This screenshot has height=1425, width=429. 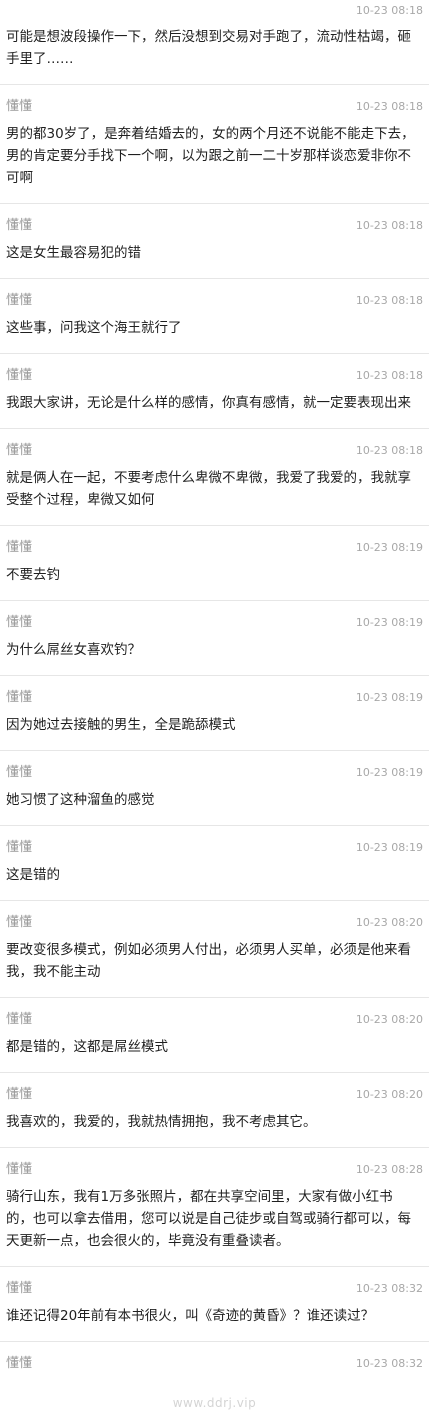 I want to click on message-item: 懂懂 10-23 08:18 这些事，问我这个海王就行了, so click(x=214, y=316).